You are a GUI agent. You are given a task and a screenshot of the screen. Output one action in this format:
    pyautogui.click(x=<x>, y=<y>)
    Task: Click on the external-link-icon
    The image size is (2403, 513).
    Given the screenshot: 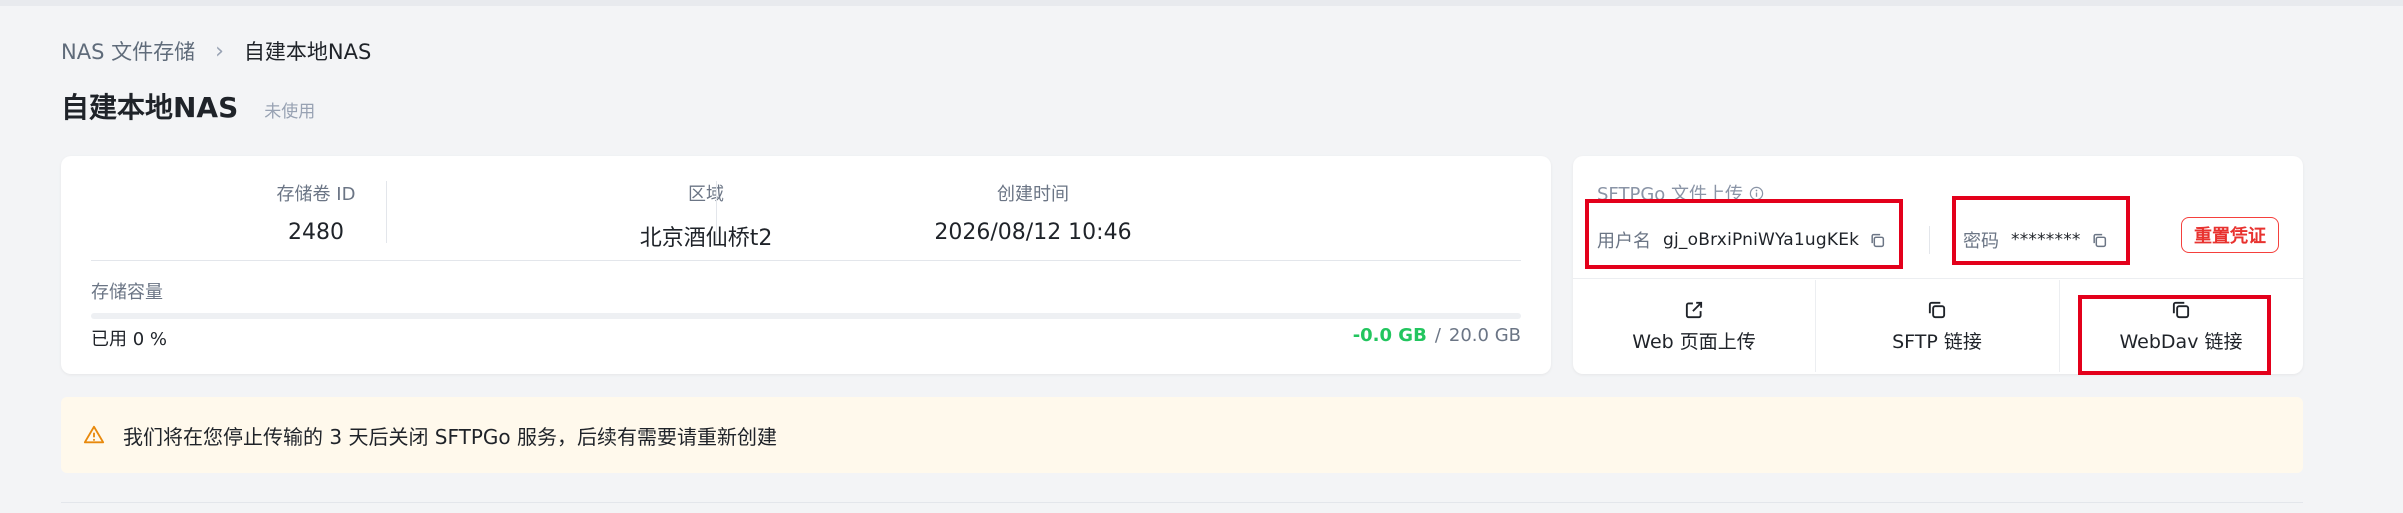 What is the action you would take?
    pyautogui.click(x=1694, y=309)
    